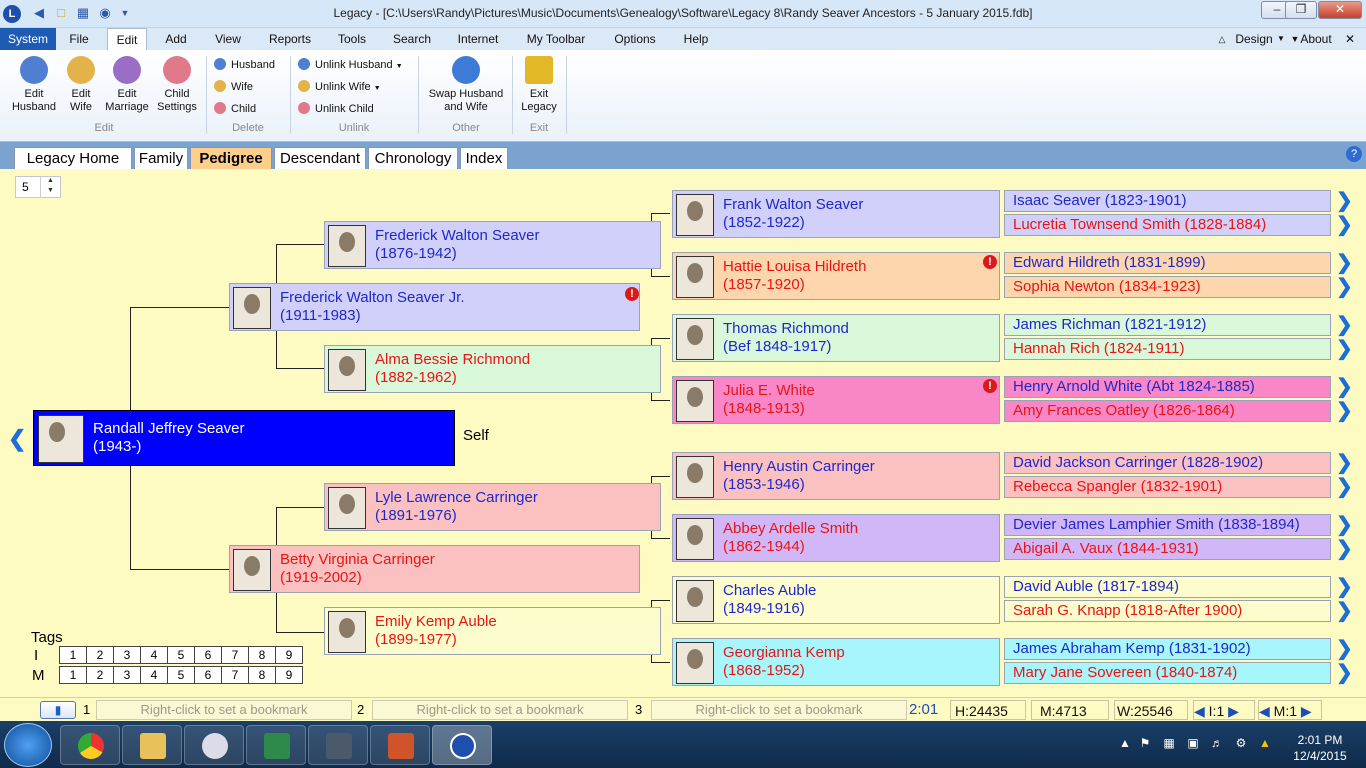  Describe the element at coordinates (1125, 743) in the screenshot. I see `tray-expand-icon: ▲` at that location.